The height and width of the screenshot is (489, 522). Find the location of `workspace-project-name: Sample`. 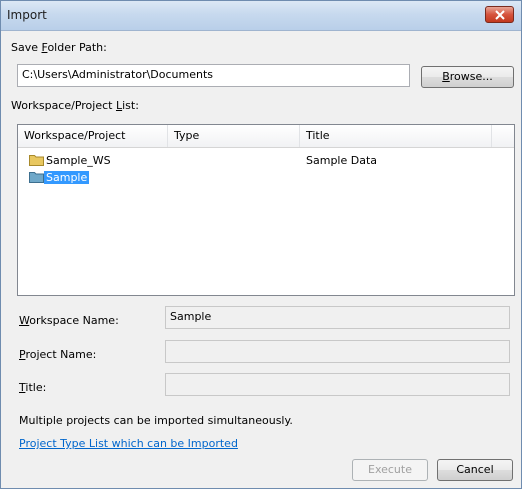

workspace-project-name: Sample is located at coordinates (67, 177).